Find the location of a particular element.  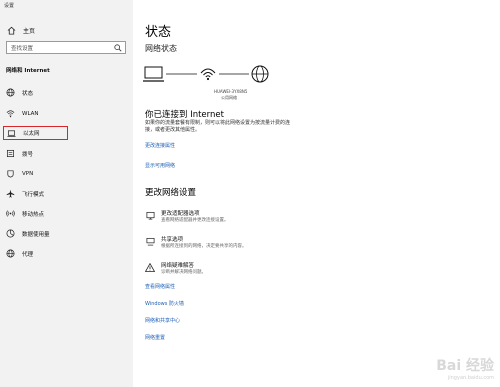

connected-description: 如果你的流量套餐有限制，则可以将此网络设置为按流量计费的连接，或者更改其他属性。 is located at coordinates (218, 126).